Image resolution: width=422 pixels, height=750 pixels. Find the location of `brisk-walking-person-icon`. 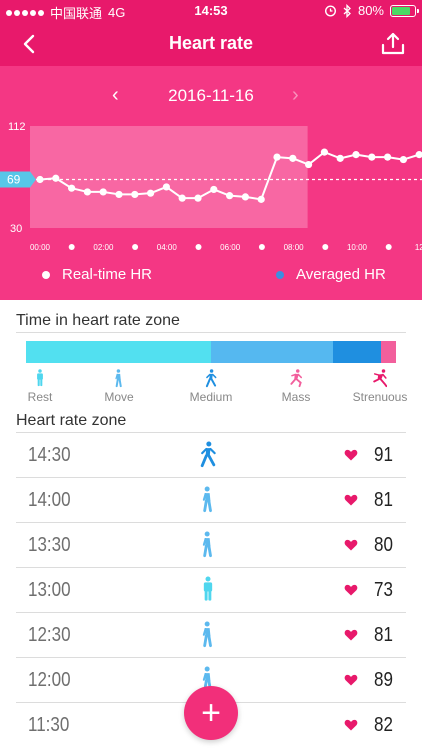

brisk-walking-person-icon is located at coordinates (208, 454).